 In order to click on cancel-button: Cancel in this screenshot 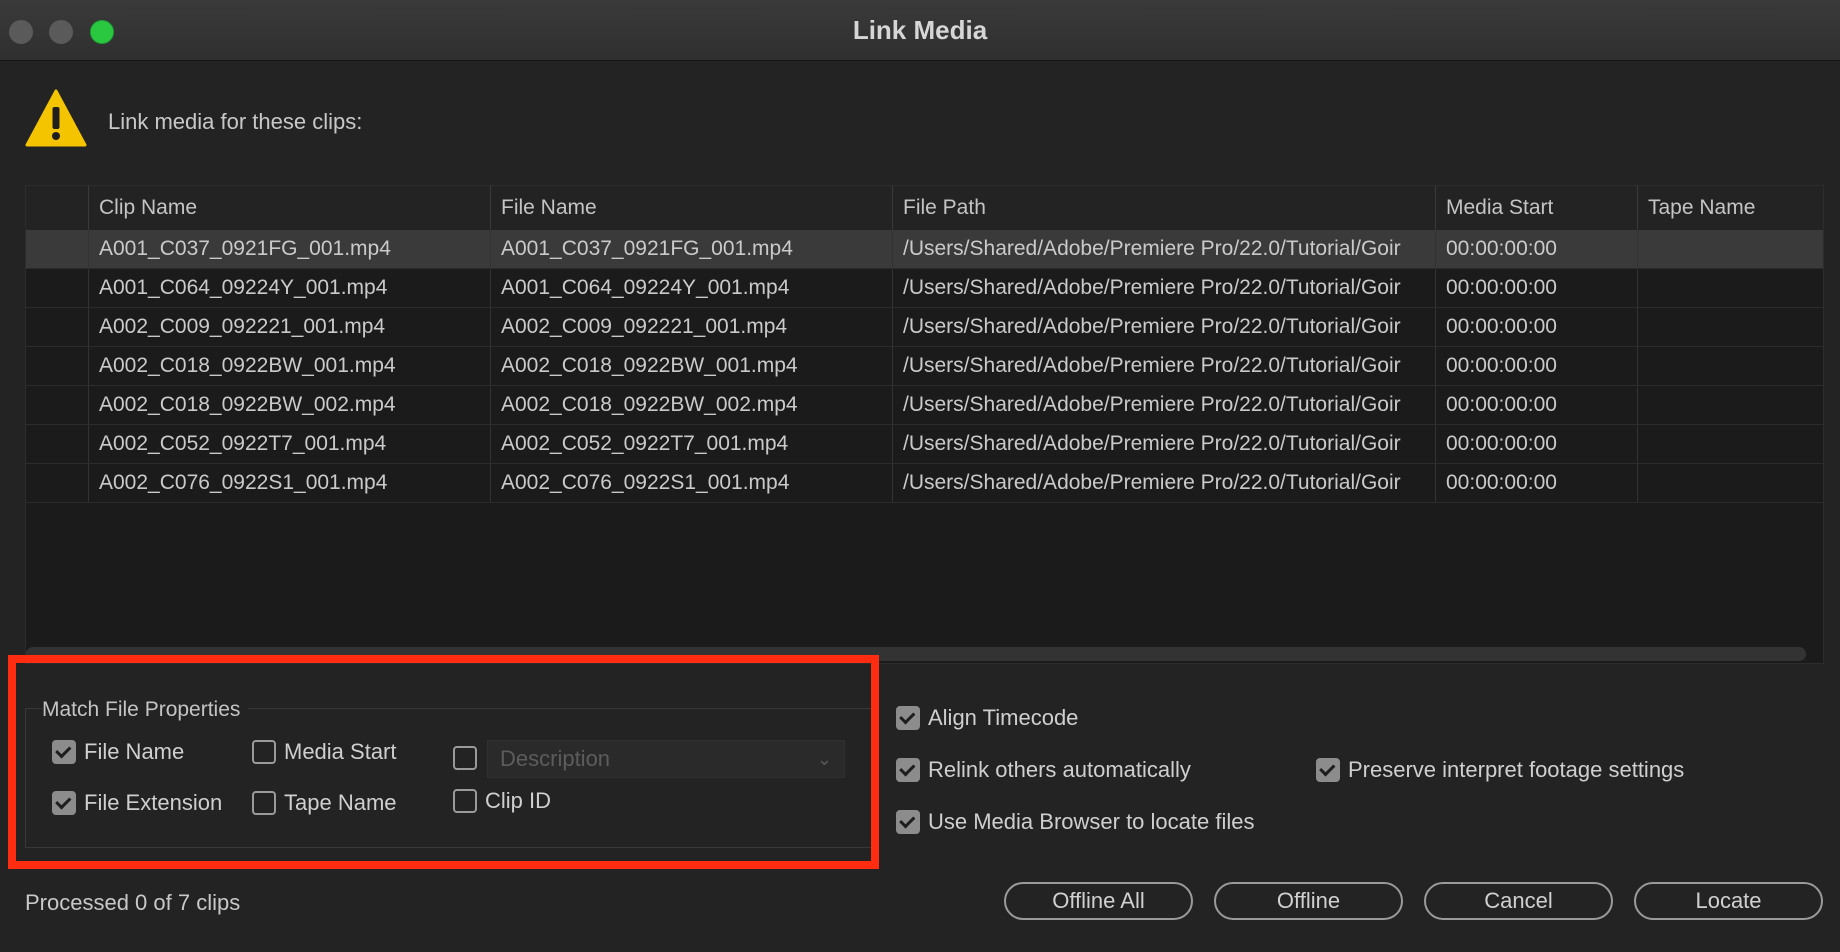, I will do `click(1518, 901)`.